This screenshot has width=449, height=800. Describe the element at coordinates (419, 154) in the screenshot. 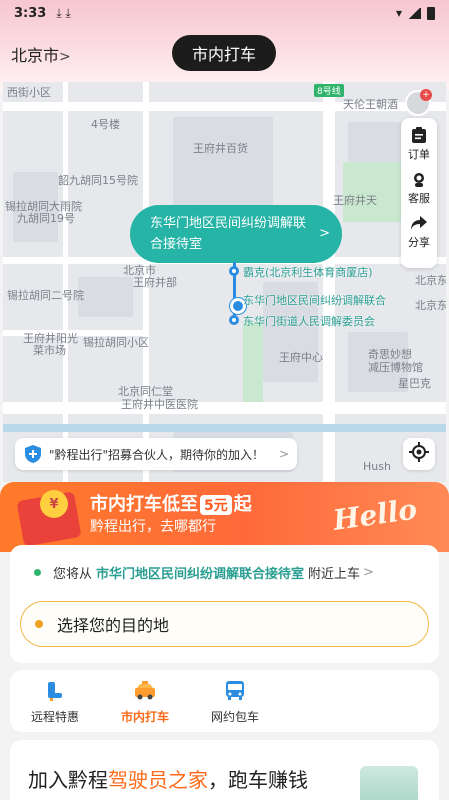

I see `orders-label: 订单` at that location.